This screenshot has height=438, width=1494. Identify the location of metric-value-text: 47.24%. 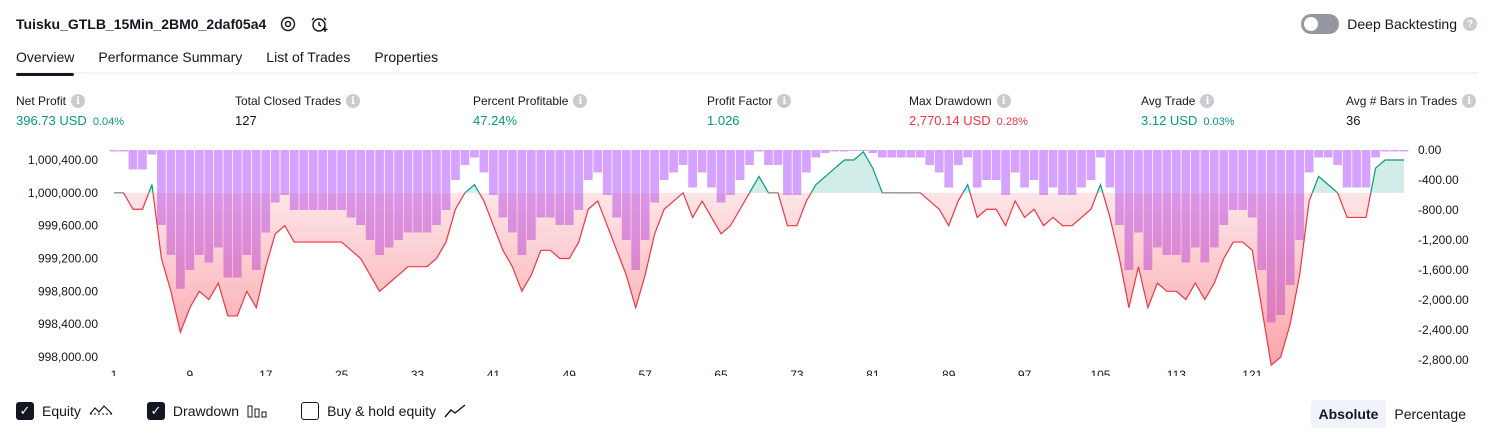
(495, 120).